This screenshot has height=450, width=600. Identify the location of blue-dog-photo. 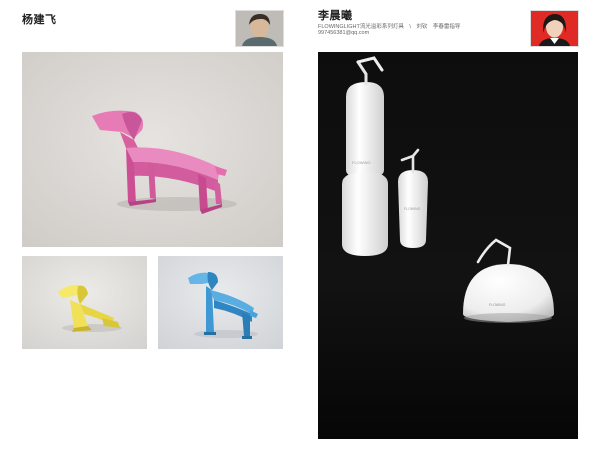
(220, 302).